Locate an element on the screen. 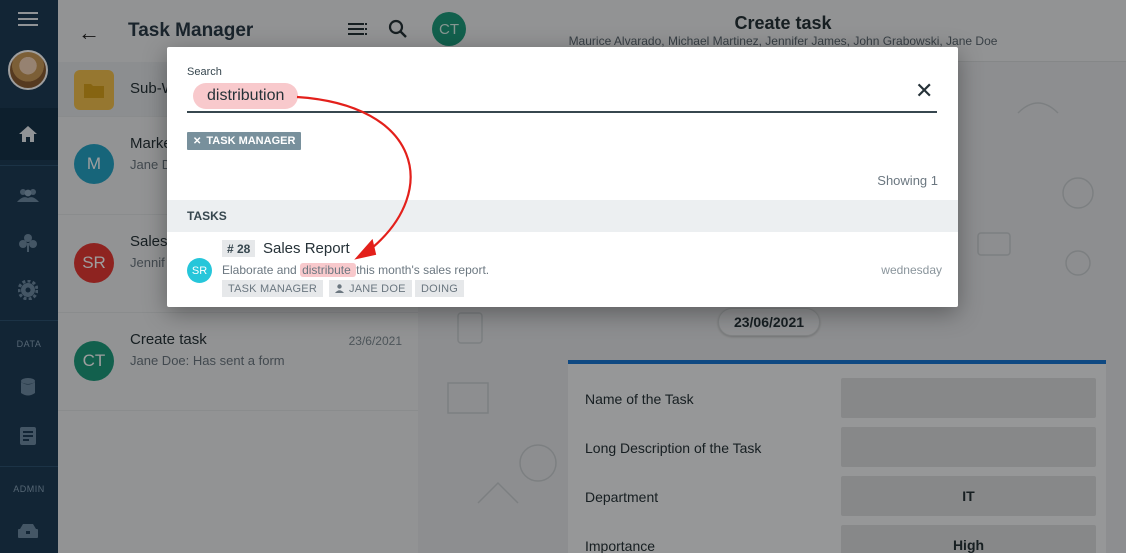 The image size is (1126, 553). tag: JANE DOE is located at coordinates (370, 288).